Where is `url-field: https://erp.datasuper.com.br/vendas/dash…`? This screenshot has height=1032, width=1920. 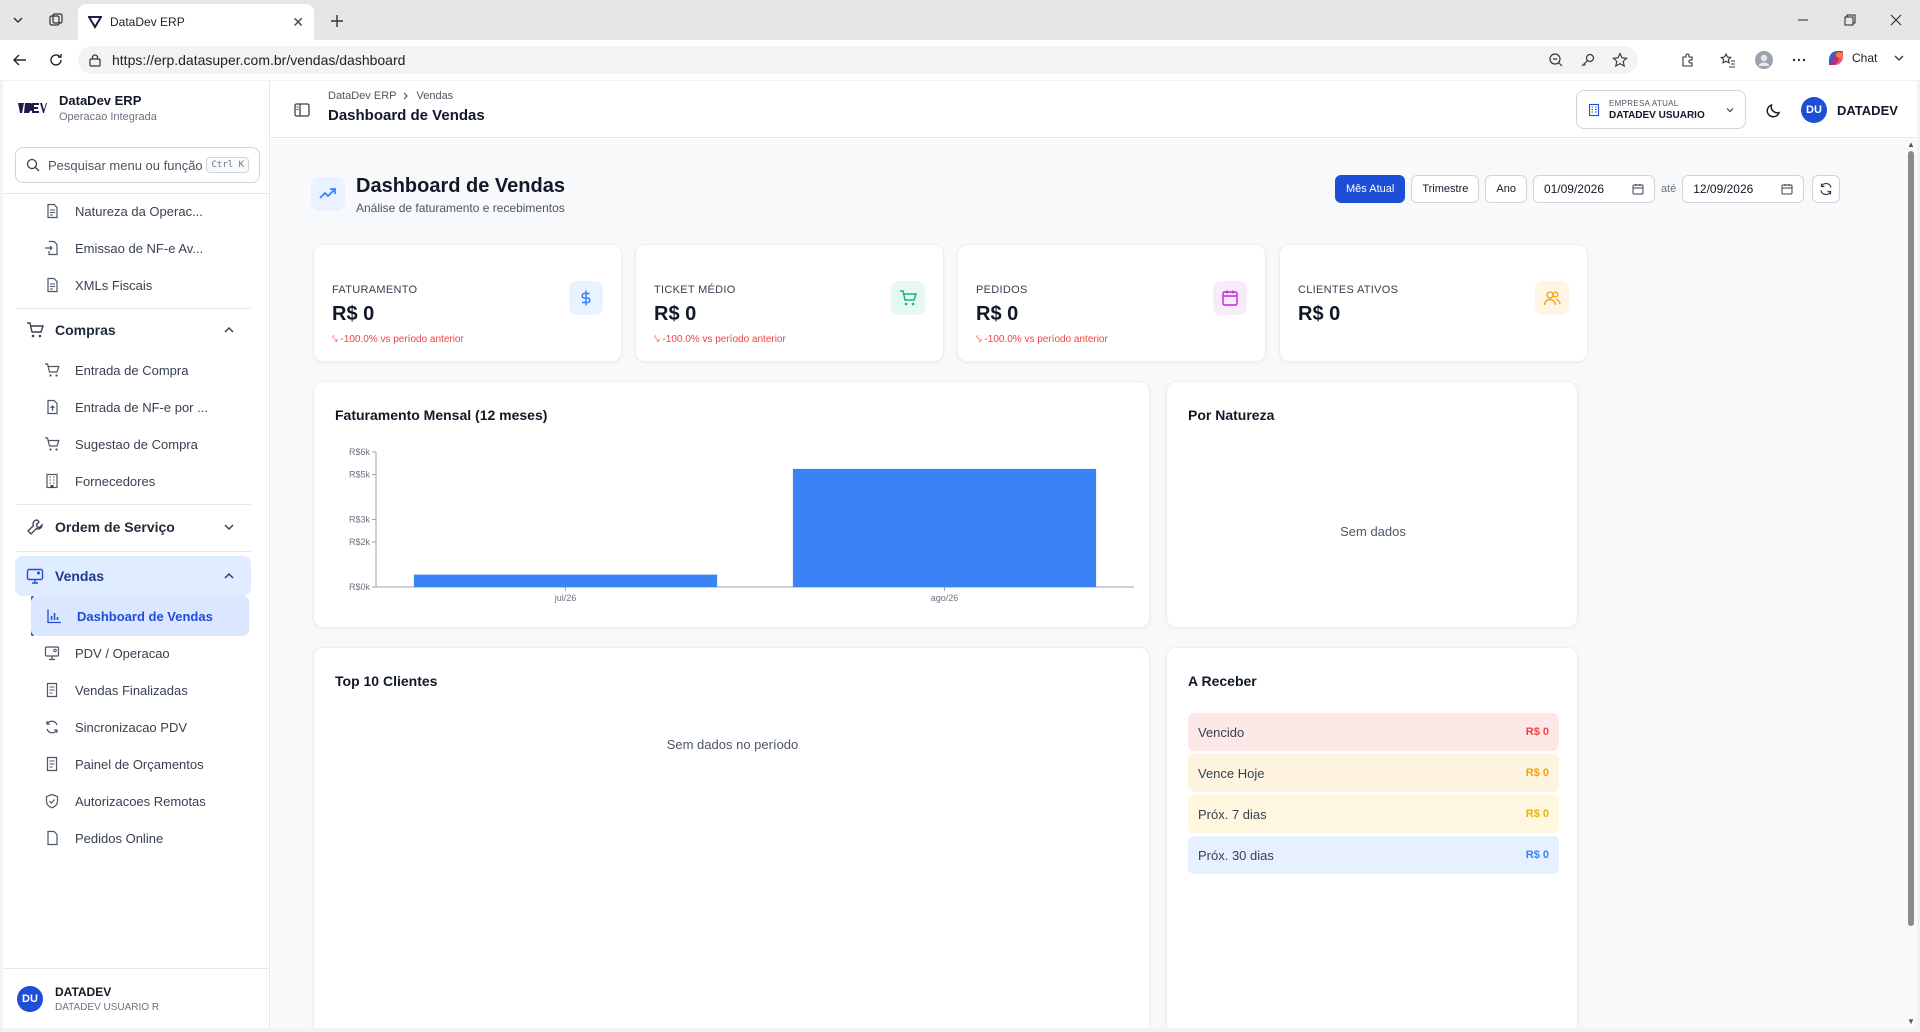
url-field: https://erp.datasuper.com.br/vendas/dash… is located at coordinates (858, 60).